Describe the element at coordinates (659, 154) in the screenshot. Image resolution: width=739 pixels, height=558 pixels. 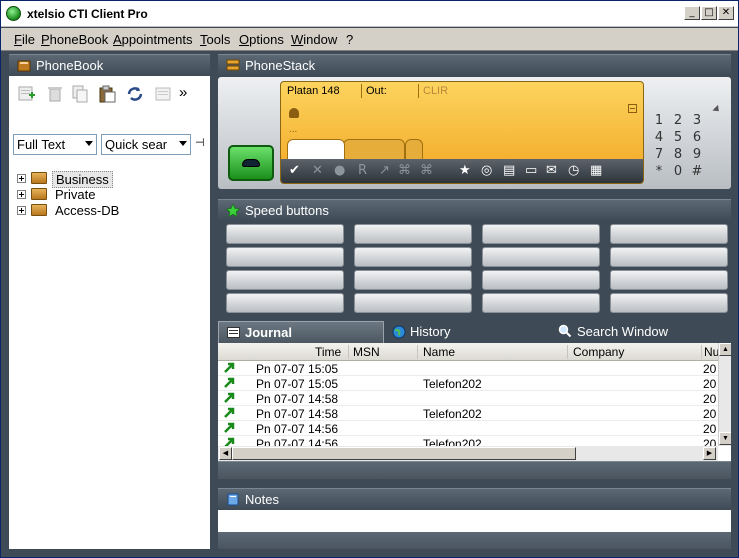
I see `key-7: 7` at that location.